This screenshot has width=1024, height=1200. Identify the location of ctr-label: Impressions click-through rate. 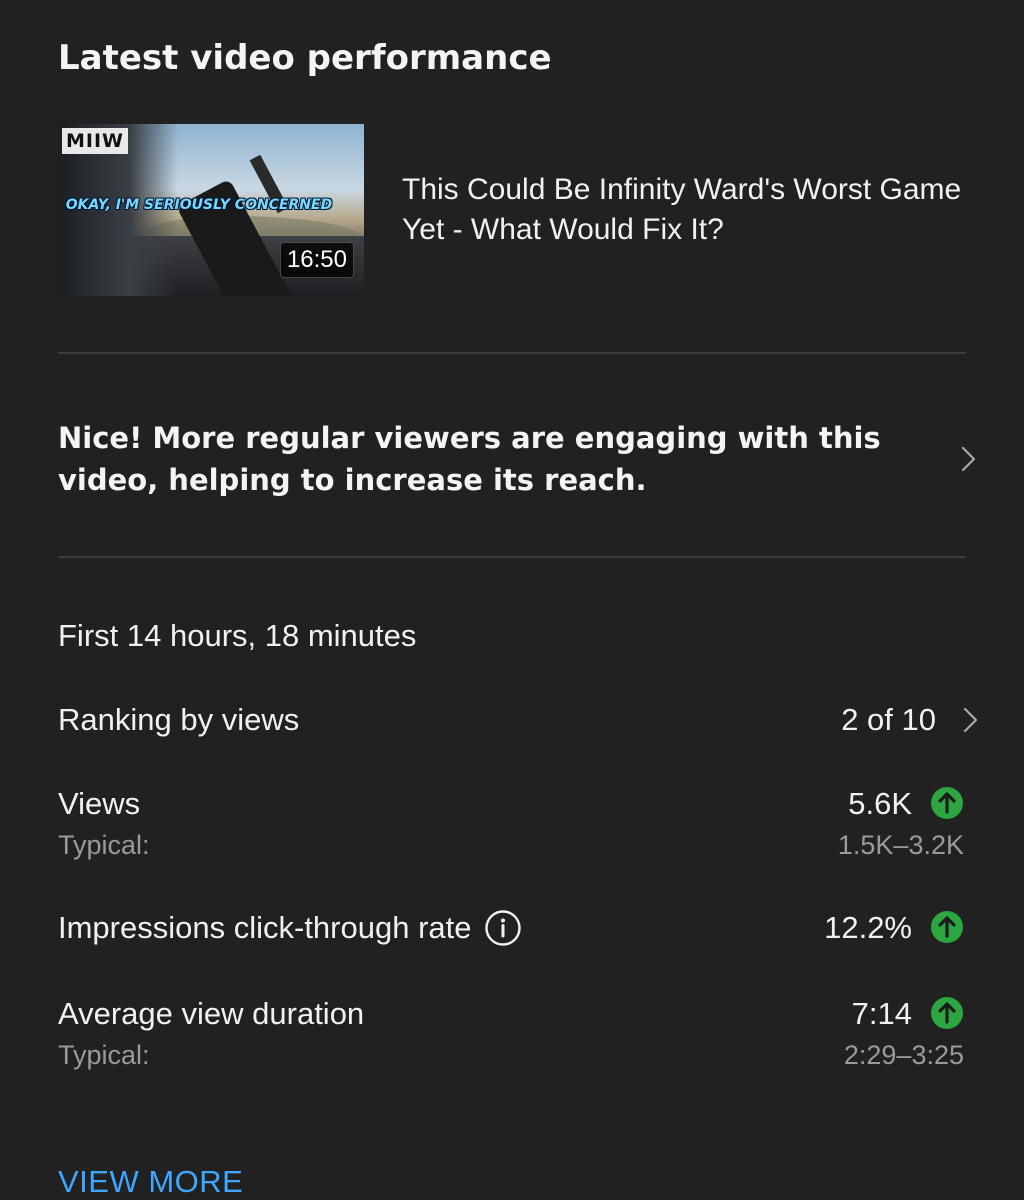
(265, 927).